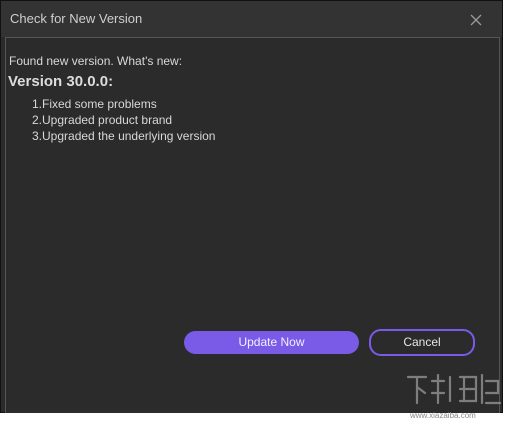 The width and height of the screenshot is (506, 424). Describe the element at coordinates (271, 342) in the screenshot. I see `update-now-button: Update Now` at that location.